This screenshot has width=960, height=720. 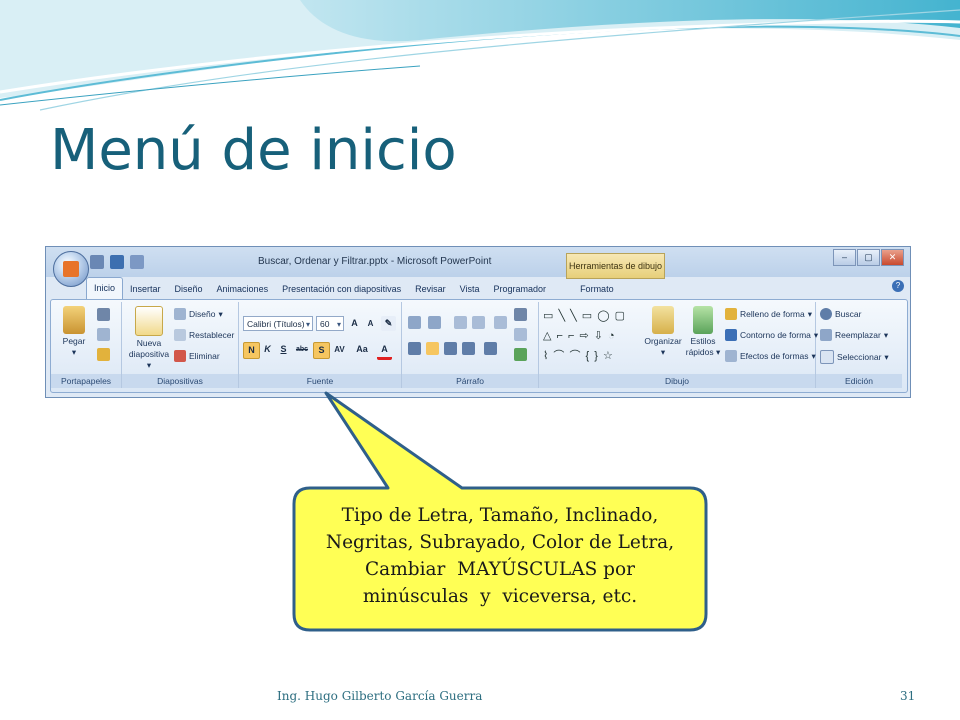 I want to click on group-label: Portapapeles, so click(x=86, y=381).